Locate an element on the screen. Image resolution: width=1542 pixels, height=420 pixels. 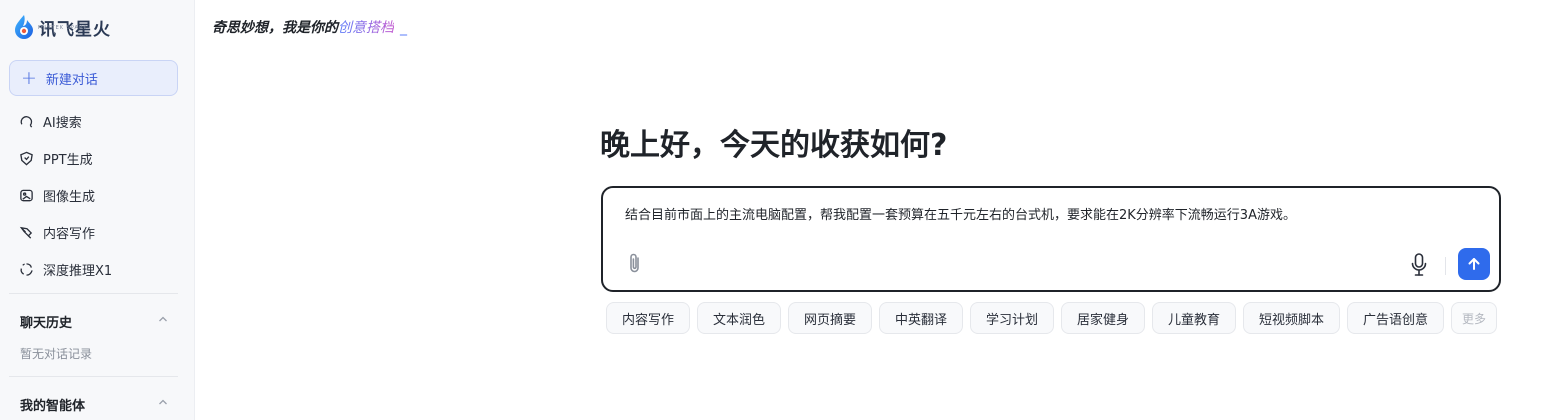
sidebar-item-label: 内容写作 is located at coordinates (69, 234).